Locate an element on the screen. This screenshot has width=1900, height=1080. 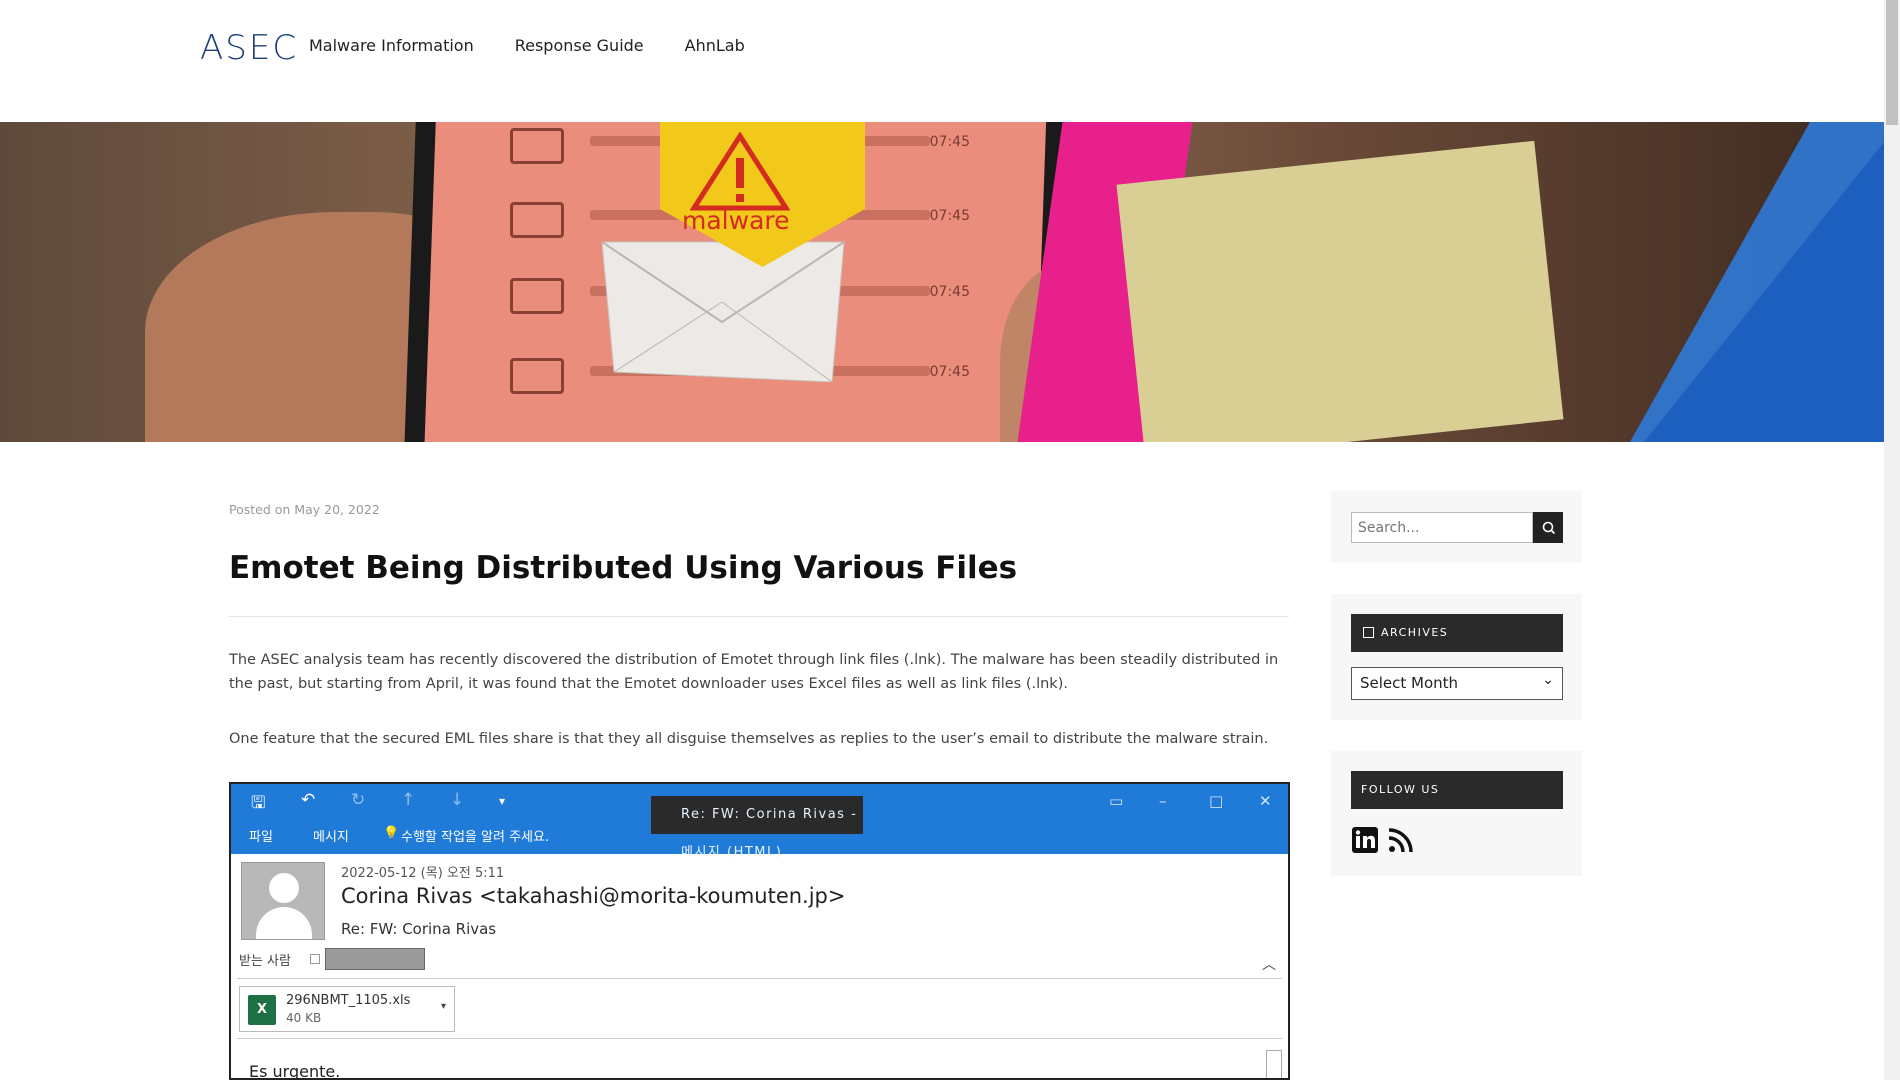
down-icon: ↓ is located at coordinates (457, 800).